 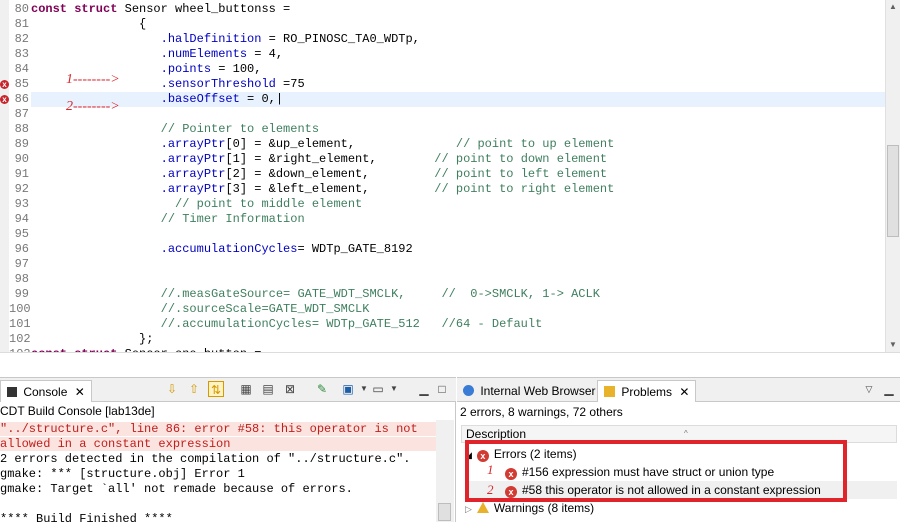 I want to click on arrow-up-icon: ⇧, so click(x=194, y=389).